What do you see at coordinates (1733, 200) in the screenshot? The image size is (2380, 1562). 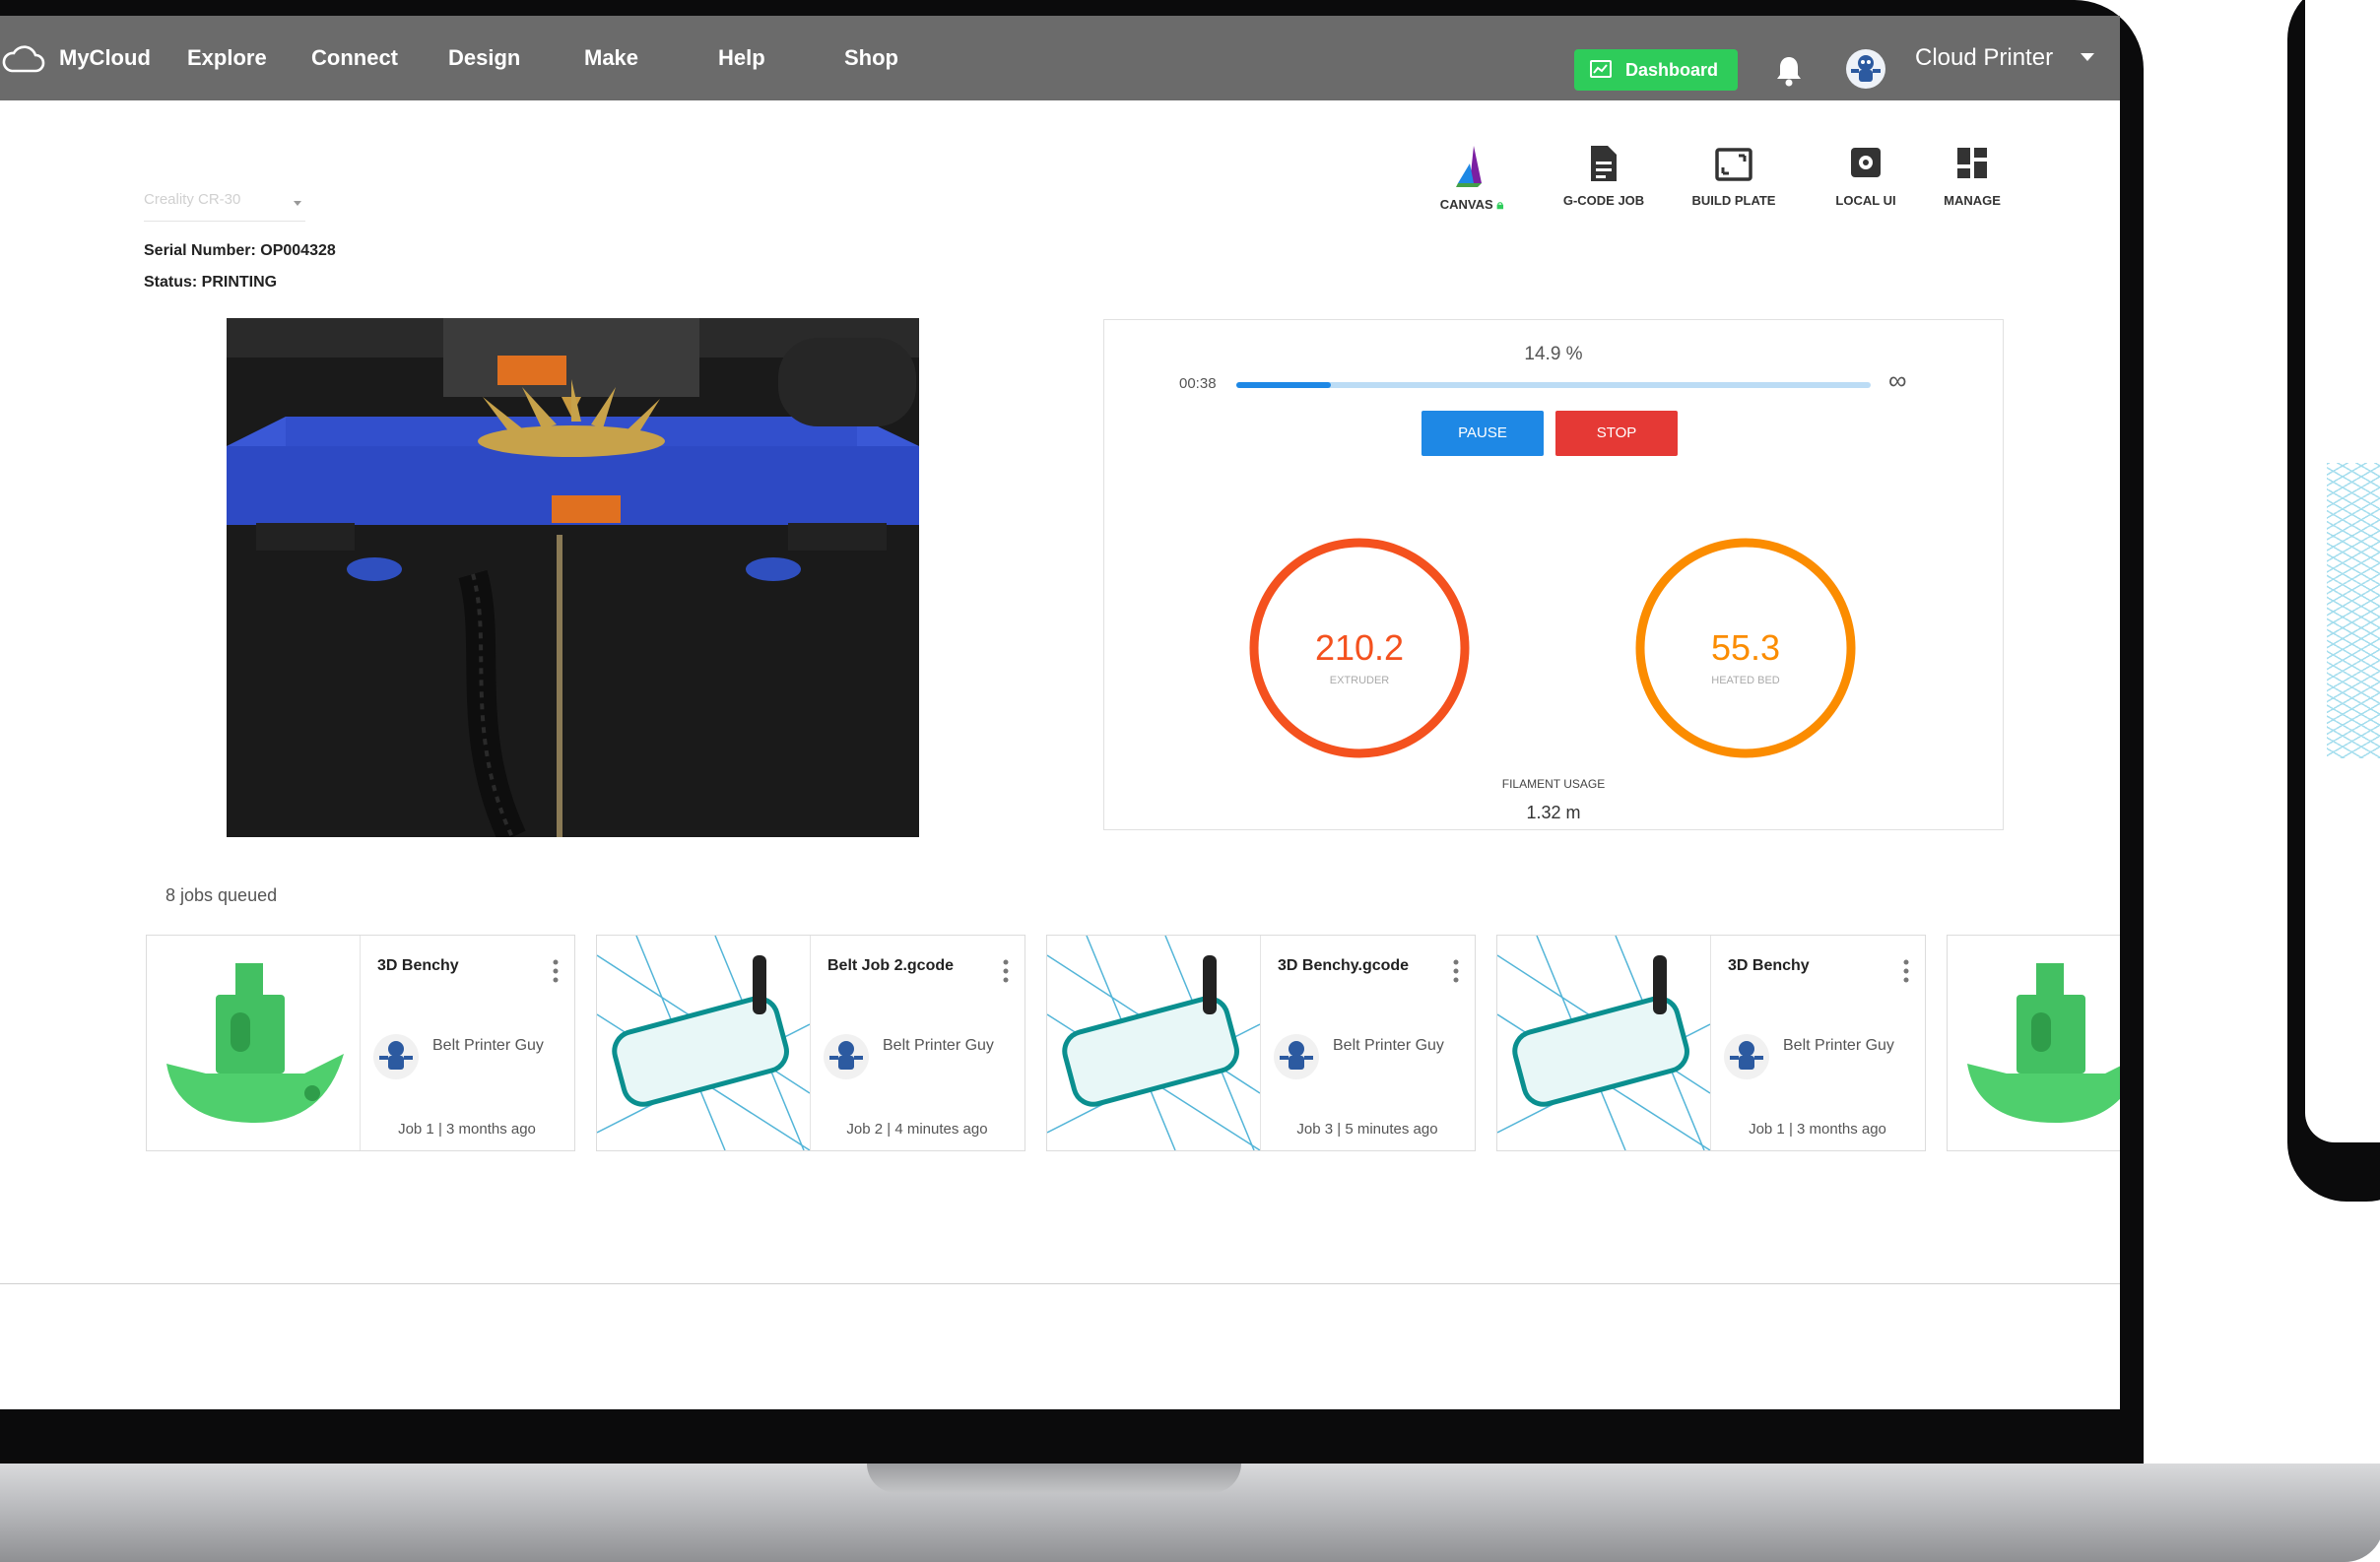 I see `tool-build-plate-label: BUILD PLATE` at bounding box center [1733, 200].